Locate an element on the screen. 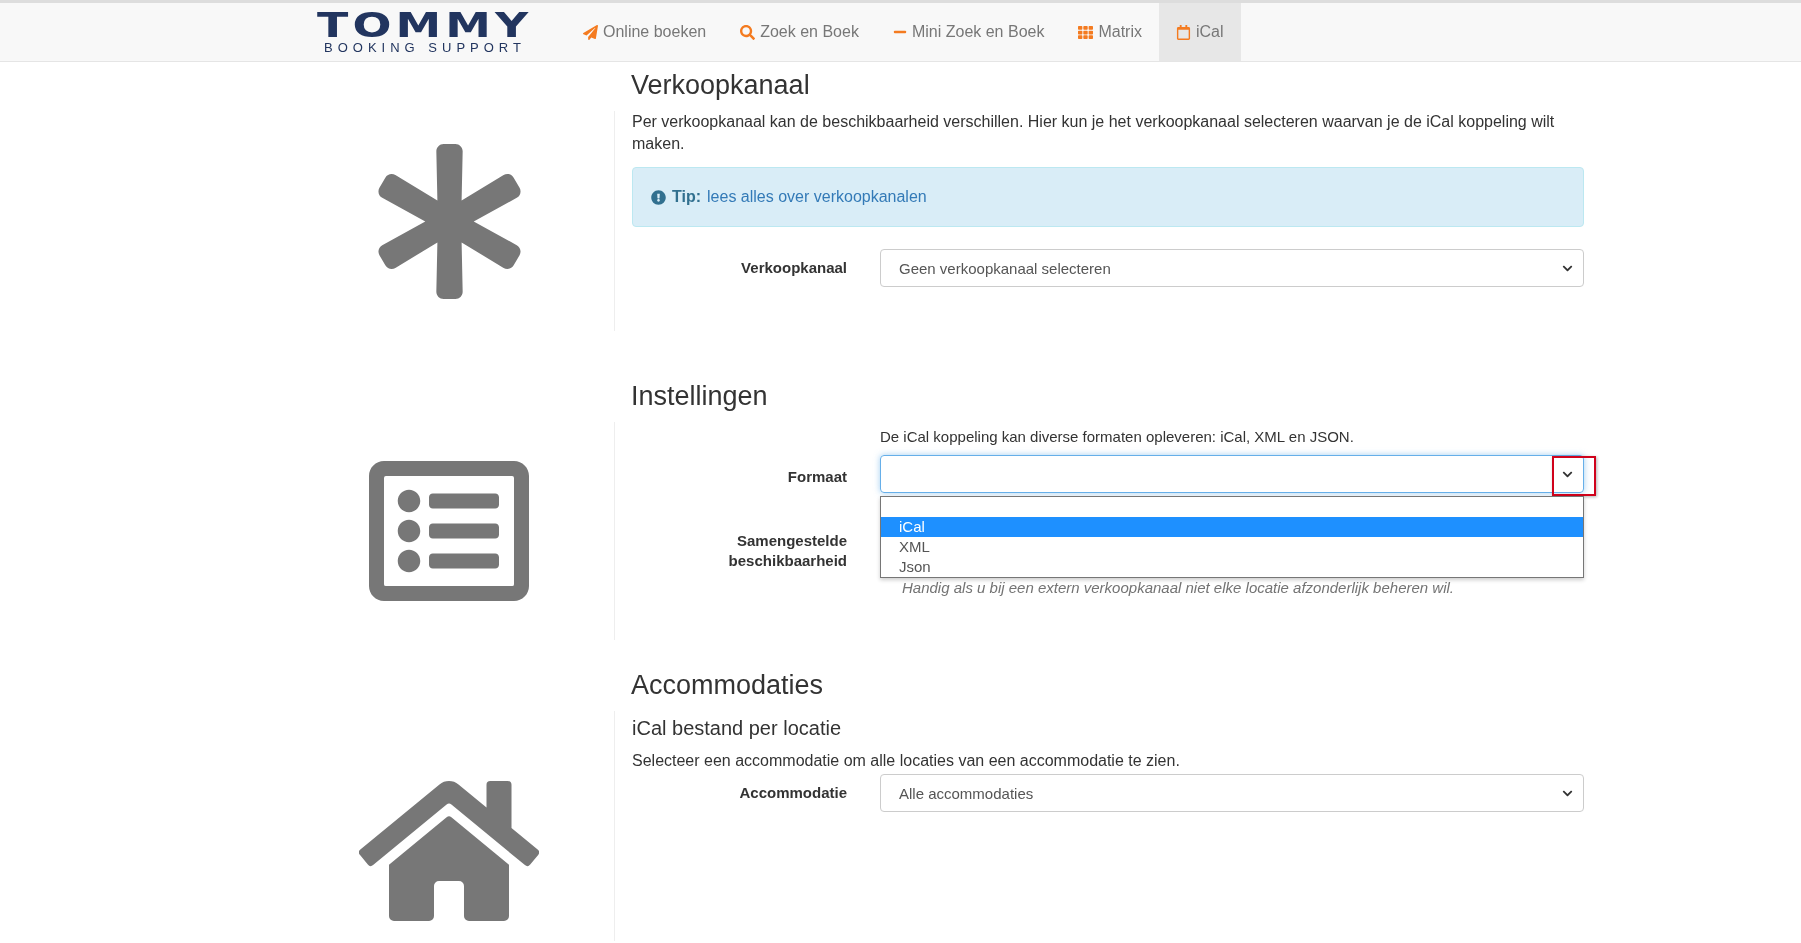 The image size is (1801, 943). select-field: Alle accommodaties is located at coordinates (1232, 793).